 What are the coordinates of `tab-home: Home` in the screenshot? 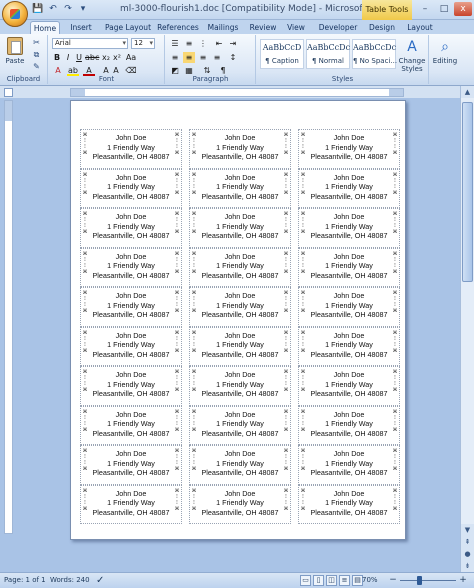 It's located at (45, 27).